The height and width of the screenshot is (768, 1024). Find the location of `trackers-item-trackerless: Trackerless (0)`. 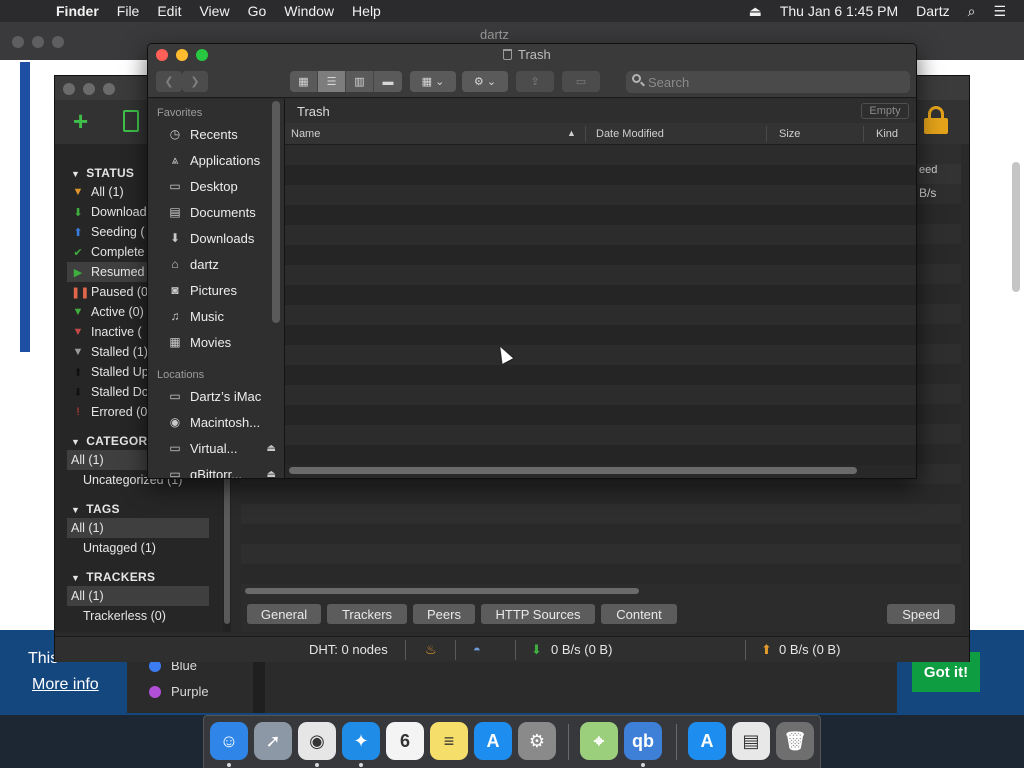

trackers-item-trackerless: Trackerless (0) is located at coordinates (153, 616).